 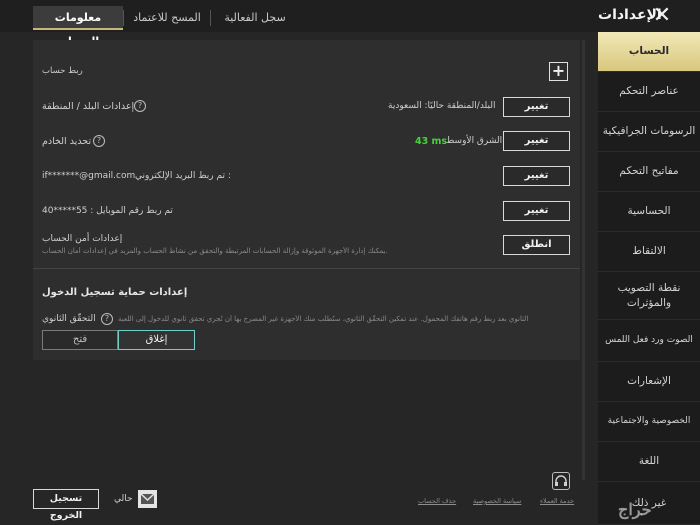 What do you see at coordinates (649, 422) in the screenshot?
I see `sidebar-item-privacy: الخصوصية والاجتماعية` at bounding box center [649, 422].